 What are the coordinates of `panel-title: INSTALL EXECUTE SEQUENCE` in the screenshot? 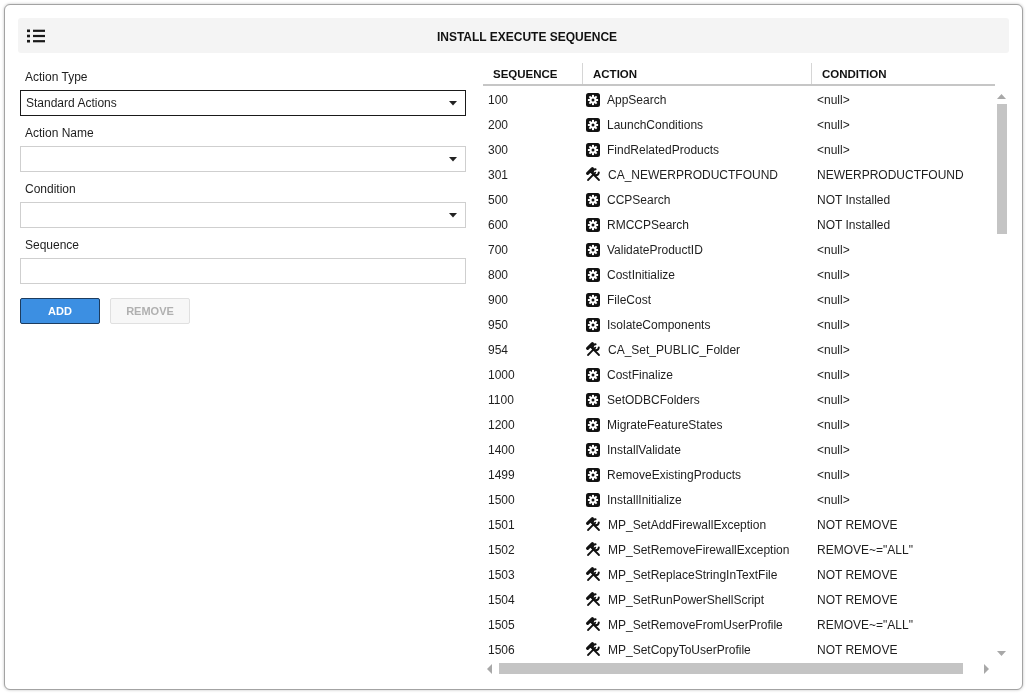 It's located at (527, 36).